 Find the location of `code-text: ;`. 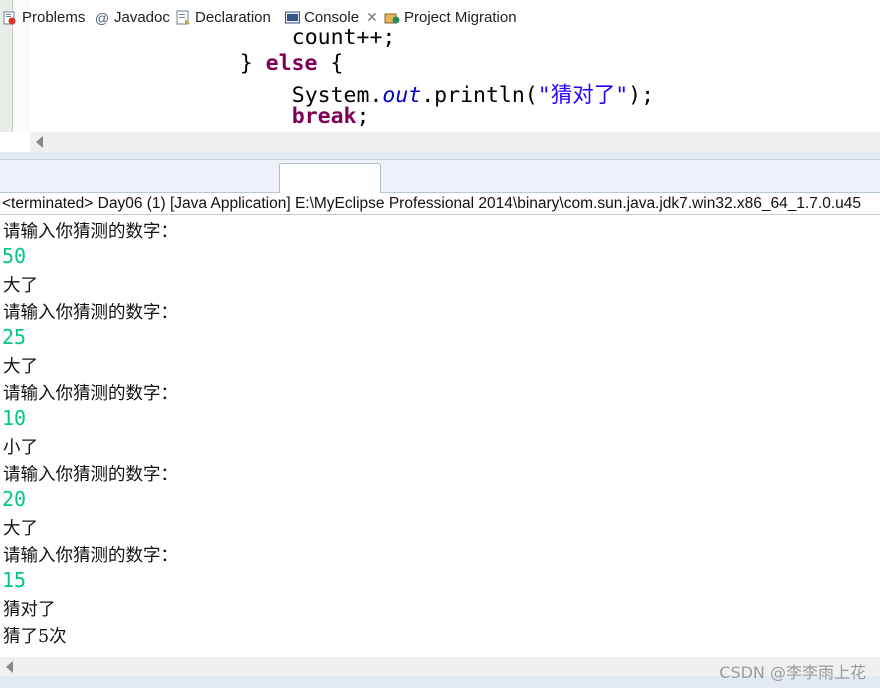

code-text: ; is located at coordinates (363, 116).